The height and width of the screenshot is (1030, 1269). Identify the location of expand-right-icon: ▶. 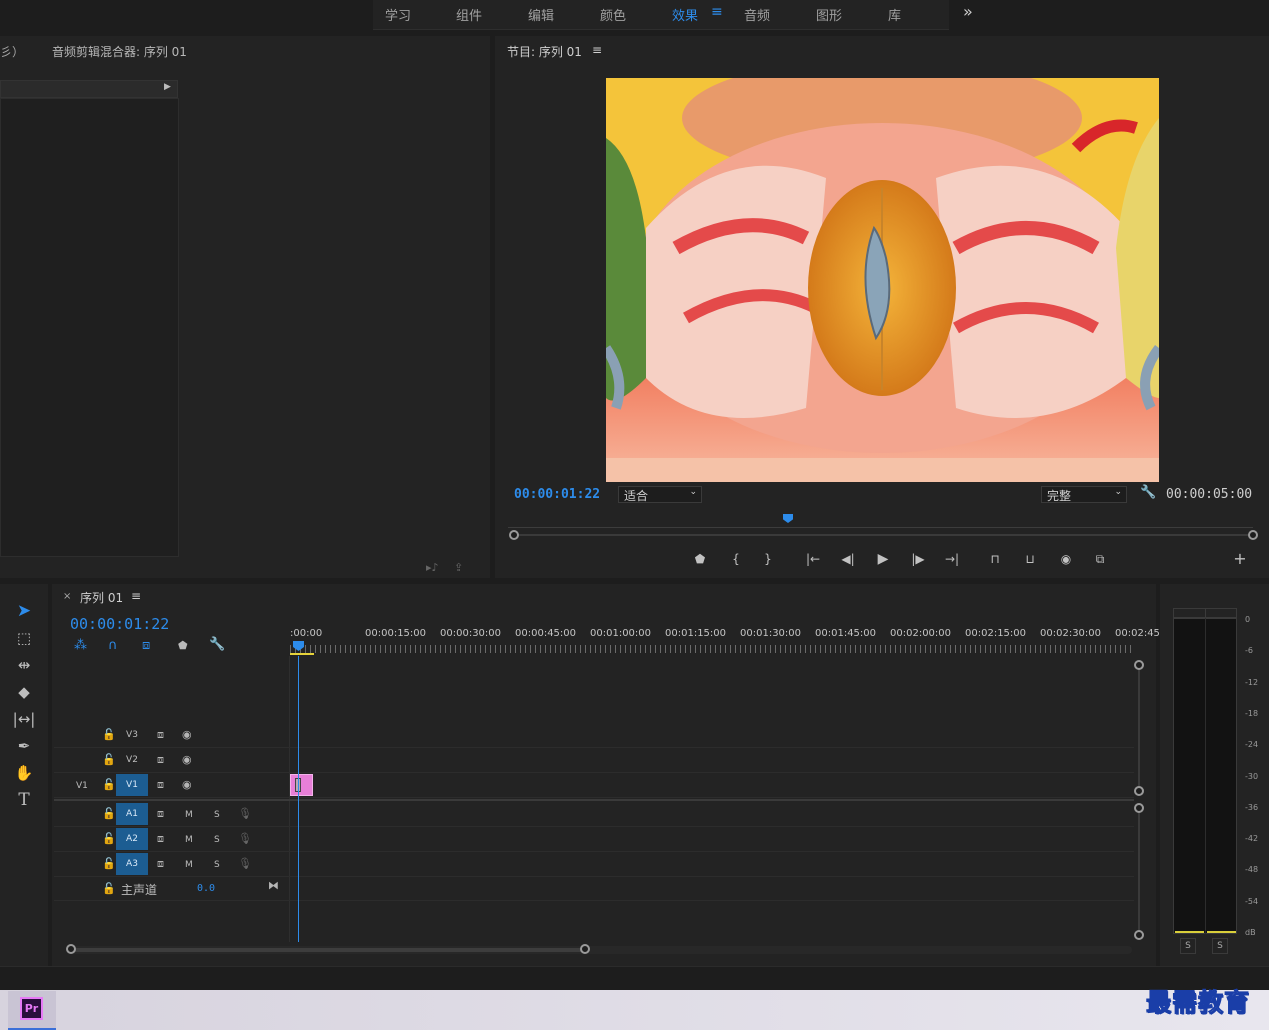
(167, 87).